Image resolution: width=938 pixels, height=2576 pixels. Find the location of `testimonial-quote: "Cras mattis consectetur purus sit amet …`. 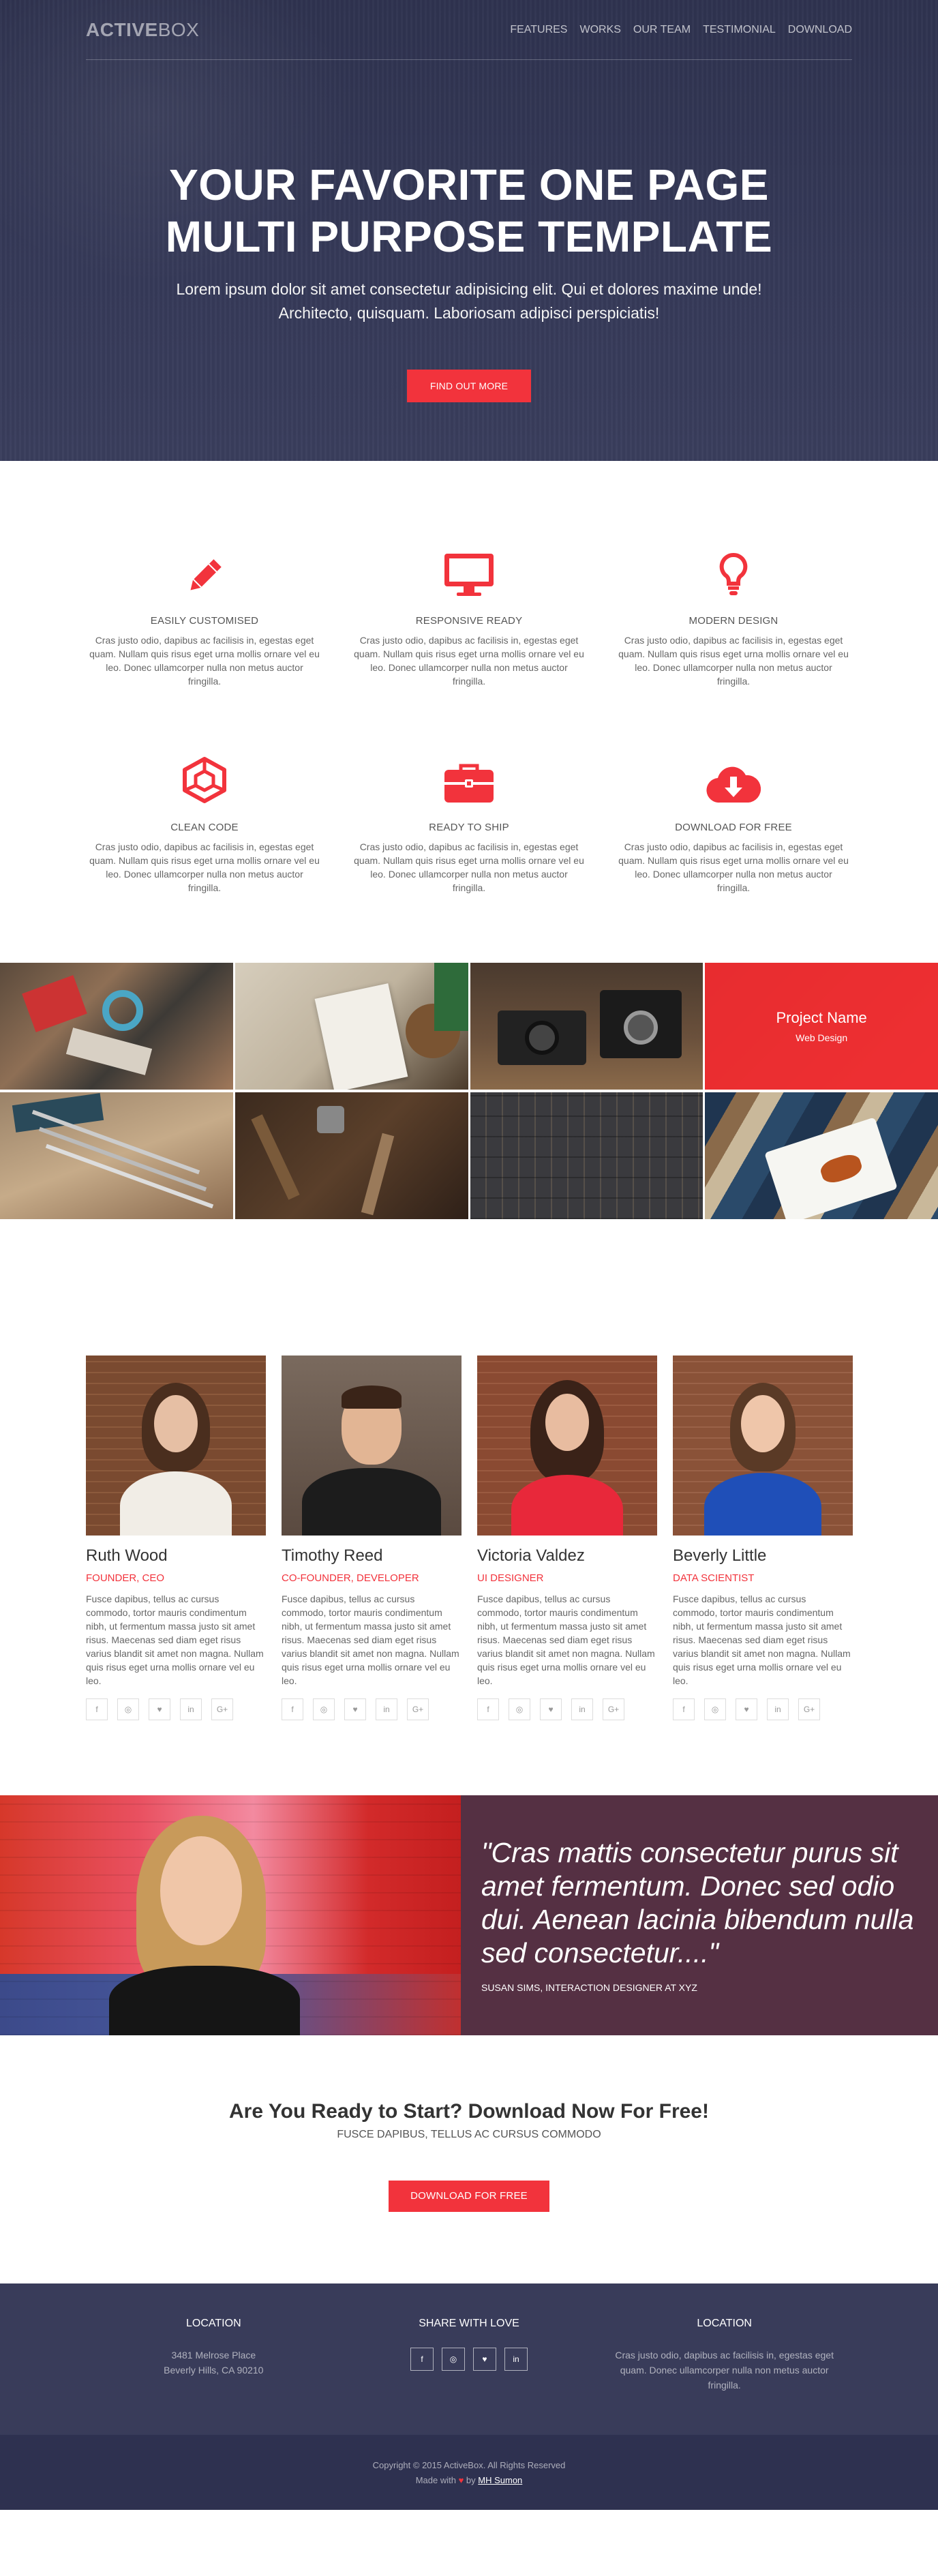

testimonial-quote: "Cras mattis consectetur purus sit amet … is located at coordinates (697, 1902).